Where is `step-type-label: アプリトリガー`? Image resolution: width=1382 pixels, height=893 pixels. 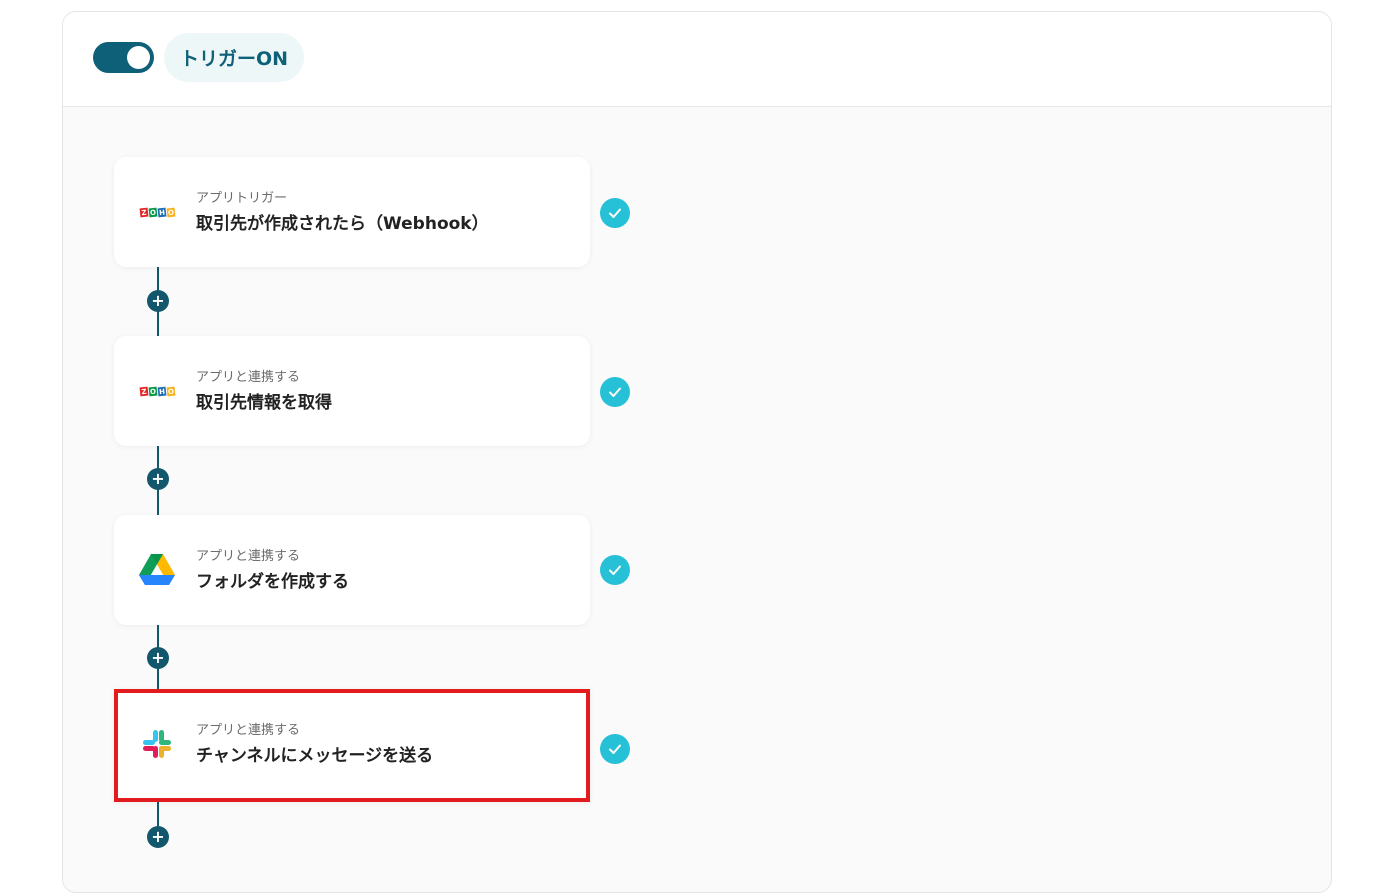 step-type-label: アプリトリガー is located at coordinates (242, 198).